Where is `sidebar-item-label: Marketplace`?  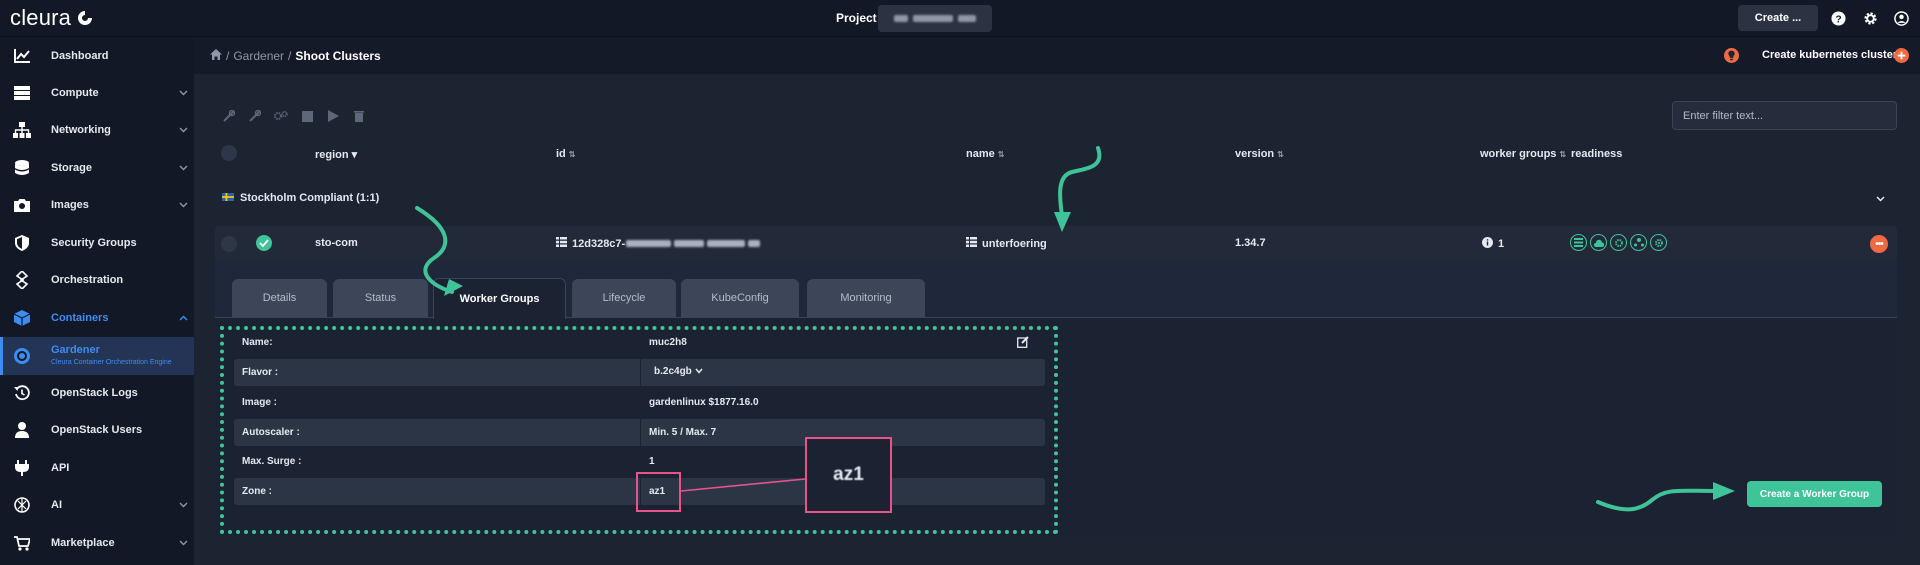 sidebar-item-label: Marketplace is located at coordinates (83, 543).